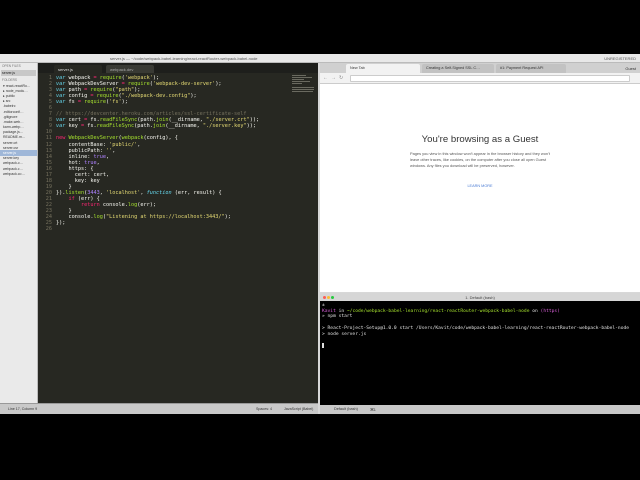 Image resolution: width=640 pixels, height=480 pixels. I want to click on address-input, so click(490, 78).